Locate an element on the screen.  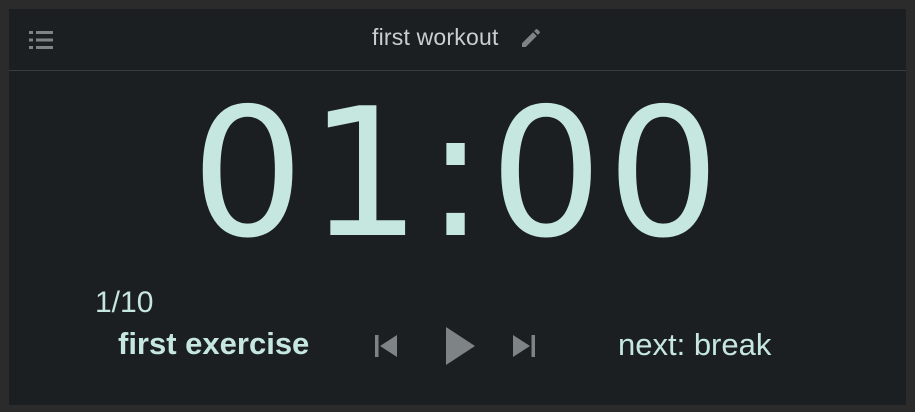
current-exercise-name: first exercise is located at coordinates (214, 343).